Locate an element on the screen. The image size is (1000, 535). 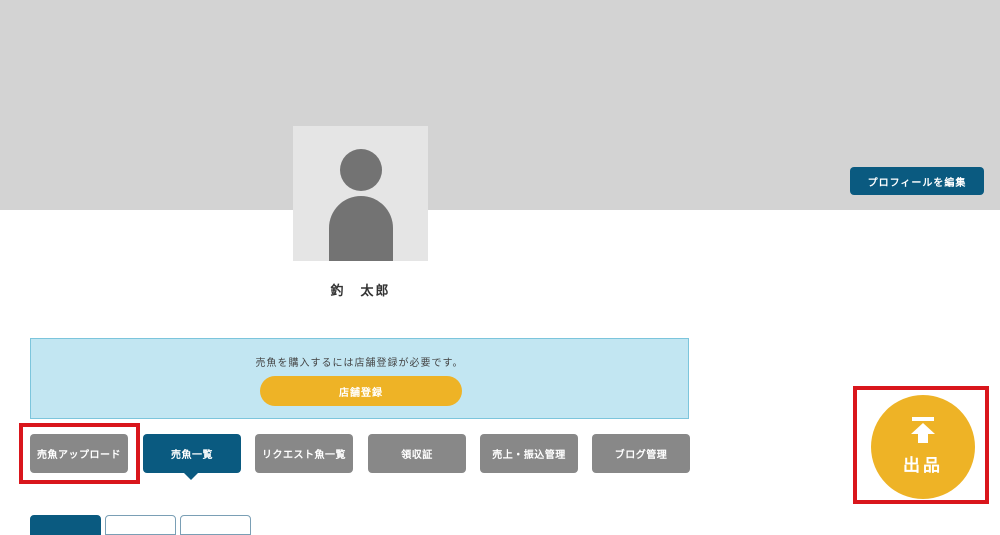
list-item-fab-button: 出品 is located at coordinates (923, 447).